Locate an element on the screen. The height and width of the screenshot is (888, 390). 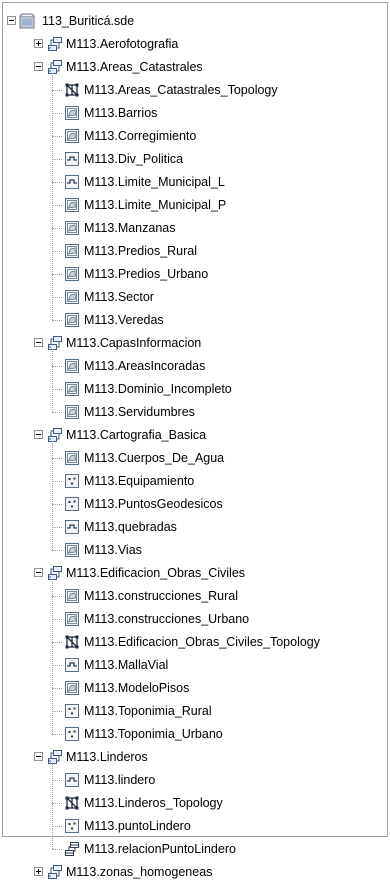
tree-row-dataset-2-item-2: M113.Servidumbres is located at coordinates (195, 412).